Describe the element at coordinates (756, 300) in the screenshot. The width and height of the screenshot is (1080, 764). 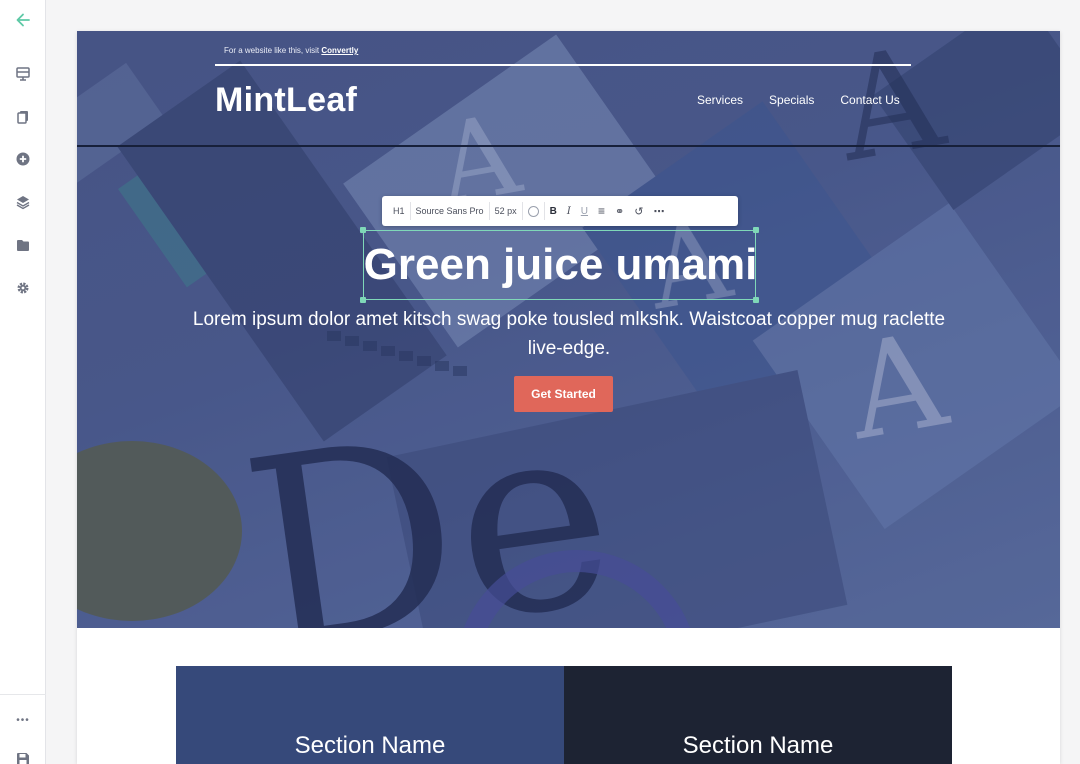
I see `resize-handle-bottom-right` at that location.